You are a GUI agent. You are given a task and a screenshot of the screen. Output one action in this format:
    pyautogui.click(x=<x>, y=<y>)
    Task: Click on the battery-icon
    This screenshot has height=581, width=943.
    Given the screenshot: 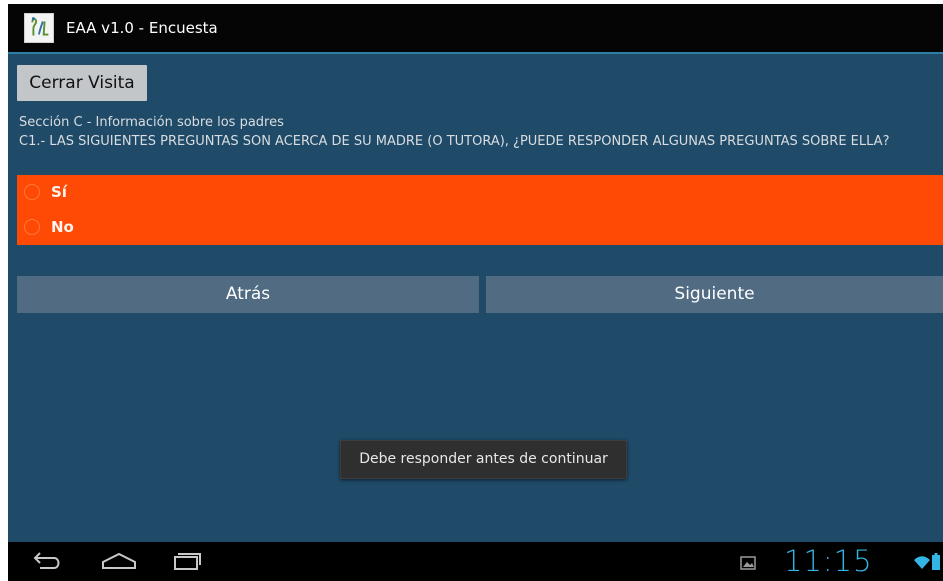 What is the action you would take?
    pyautogui.click(x=936, y=561)
    